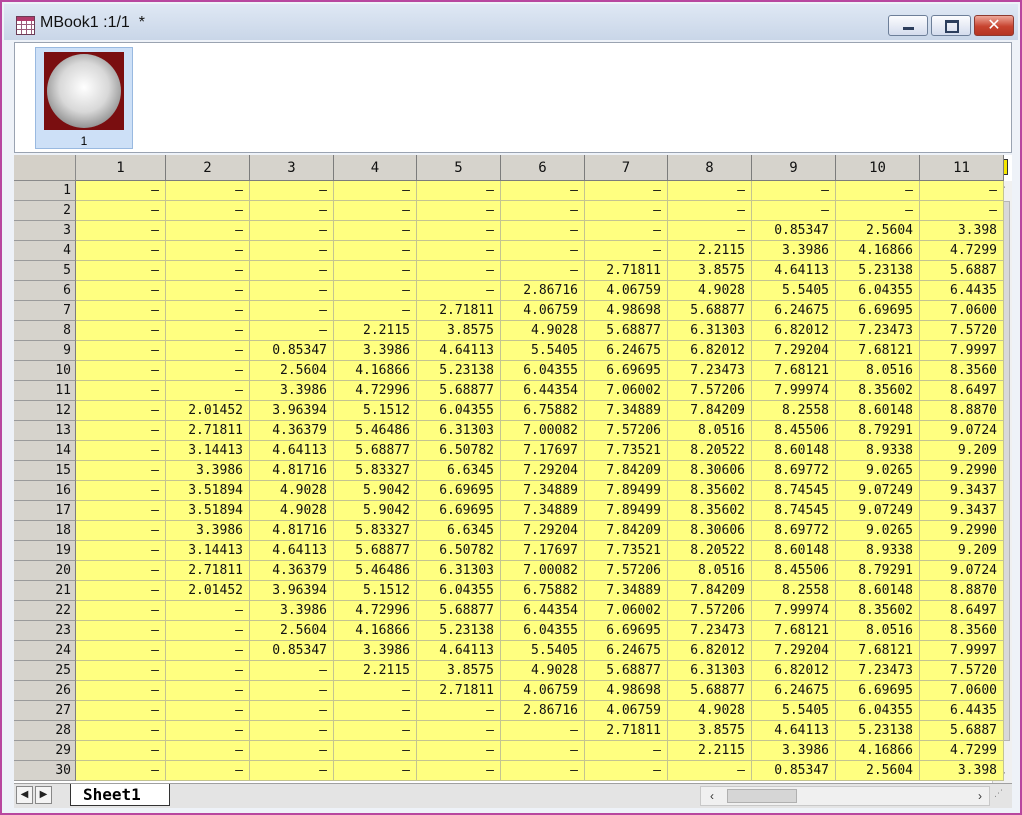 Image resolution: width=1022 pixels, height=815 pixels. What do you see at coordinates (292, 371) in the screenshot?
I see `matrix-cell: 2.5604` at bounding box center [292, 371].